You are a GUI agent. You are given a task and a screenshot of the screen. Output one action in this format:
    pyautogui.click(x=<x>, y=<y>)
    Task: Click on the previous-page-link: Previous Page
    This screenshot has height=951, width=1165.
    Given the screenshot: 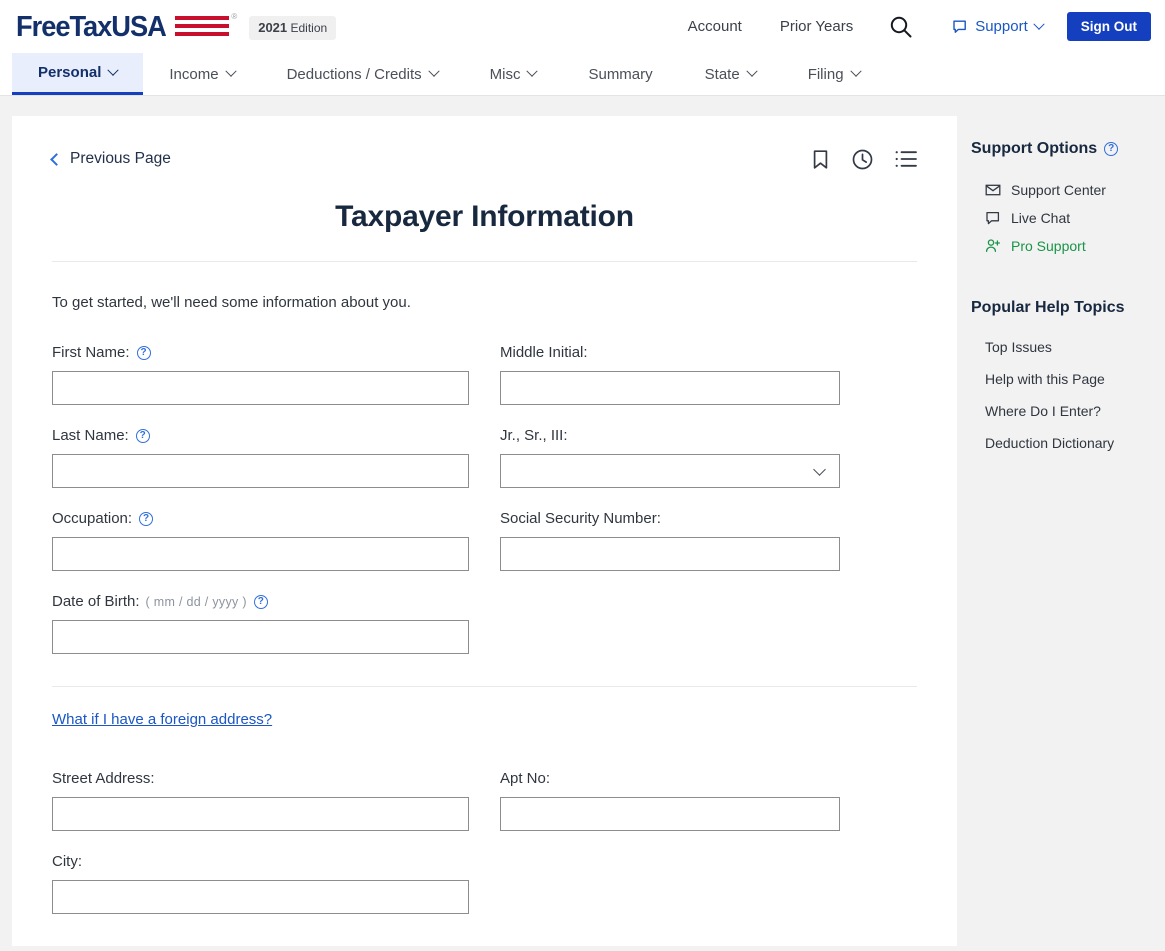 What is the action you would take?
    pyautogui.click(x=110, y=159)
    